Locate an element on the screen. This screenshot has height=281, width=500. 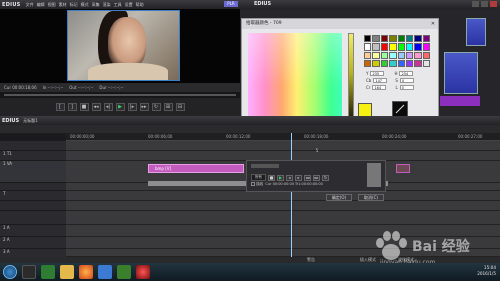
field-cr: 164 is located at coordinates (379, 87).